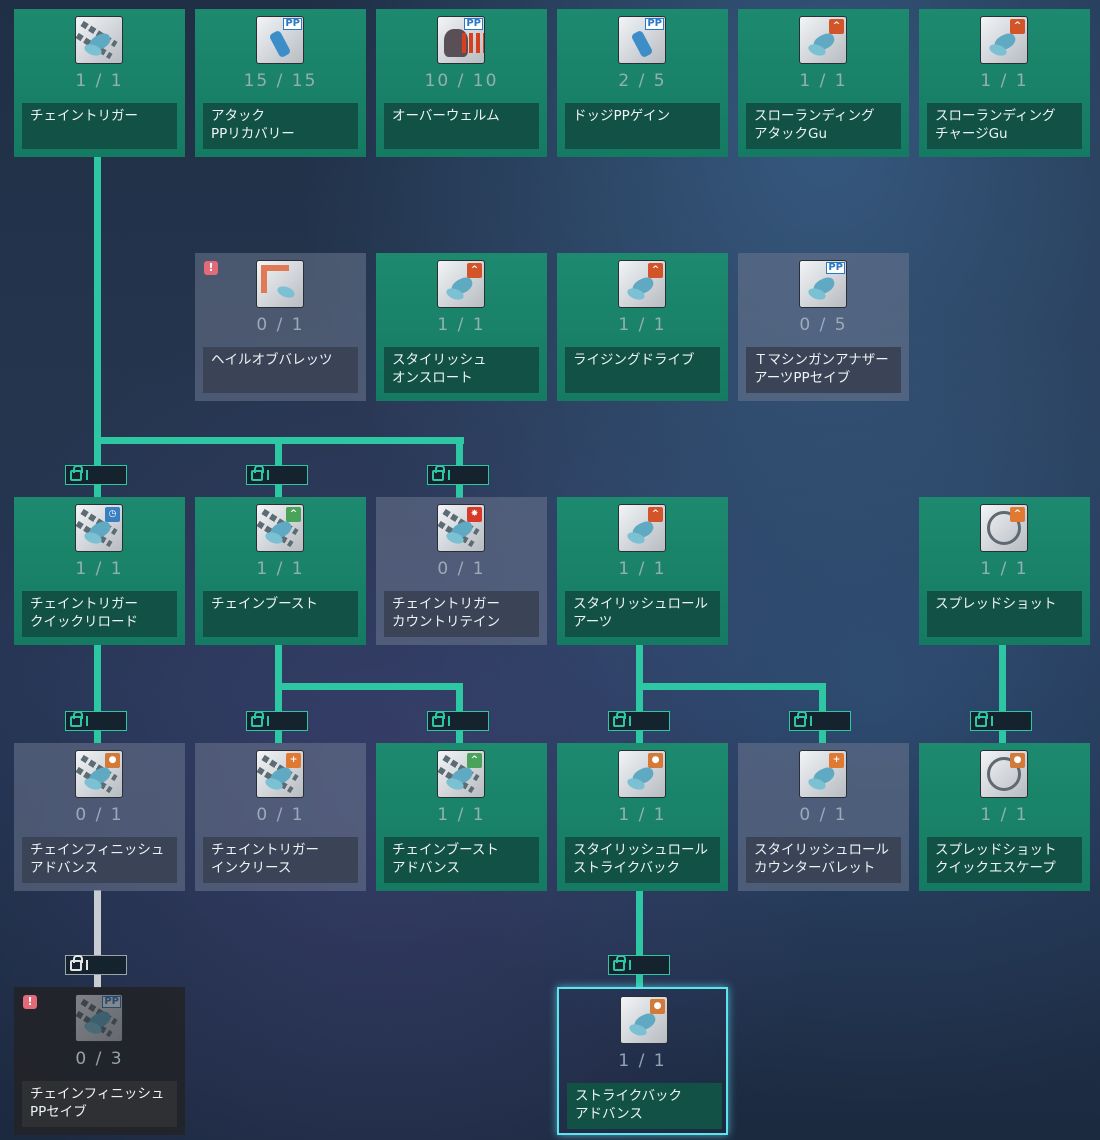  Describe the element at coordinates (823, 370) in the screenshot. I see `skill-name: Ｔマシンガンアナザー アーツPPセイブ` at that location.